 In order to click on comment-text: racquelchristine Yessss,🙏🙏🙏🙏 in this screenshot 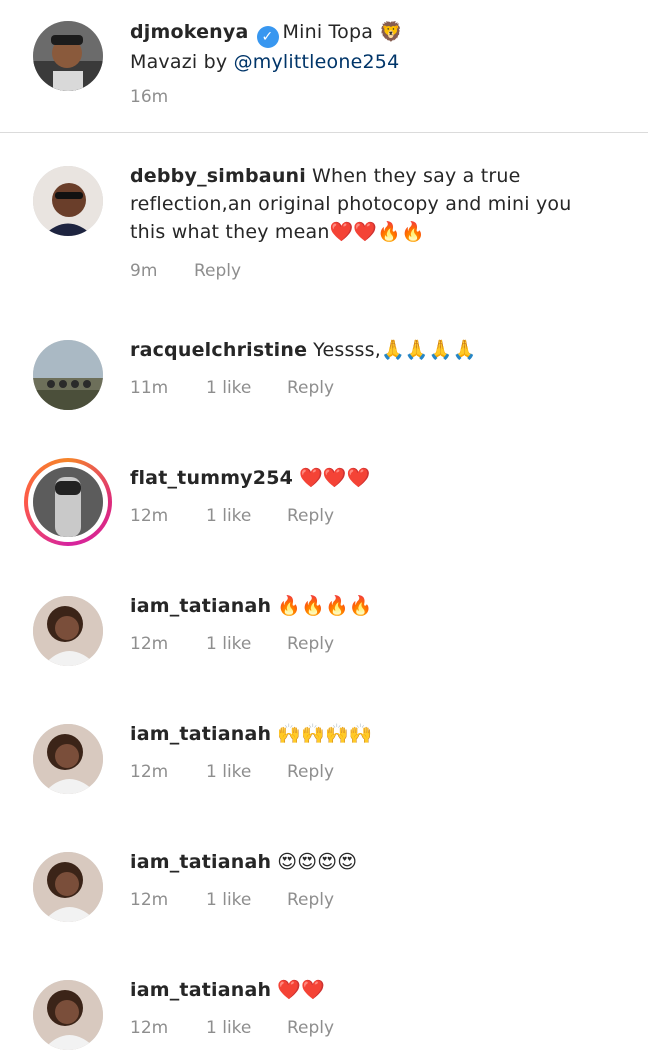, I will do `click(370, 350)`.